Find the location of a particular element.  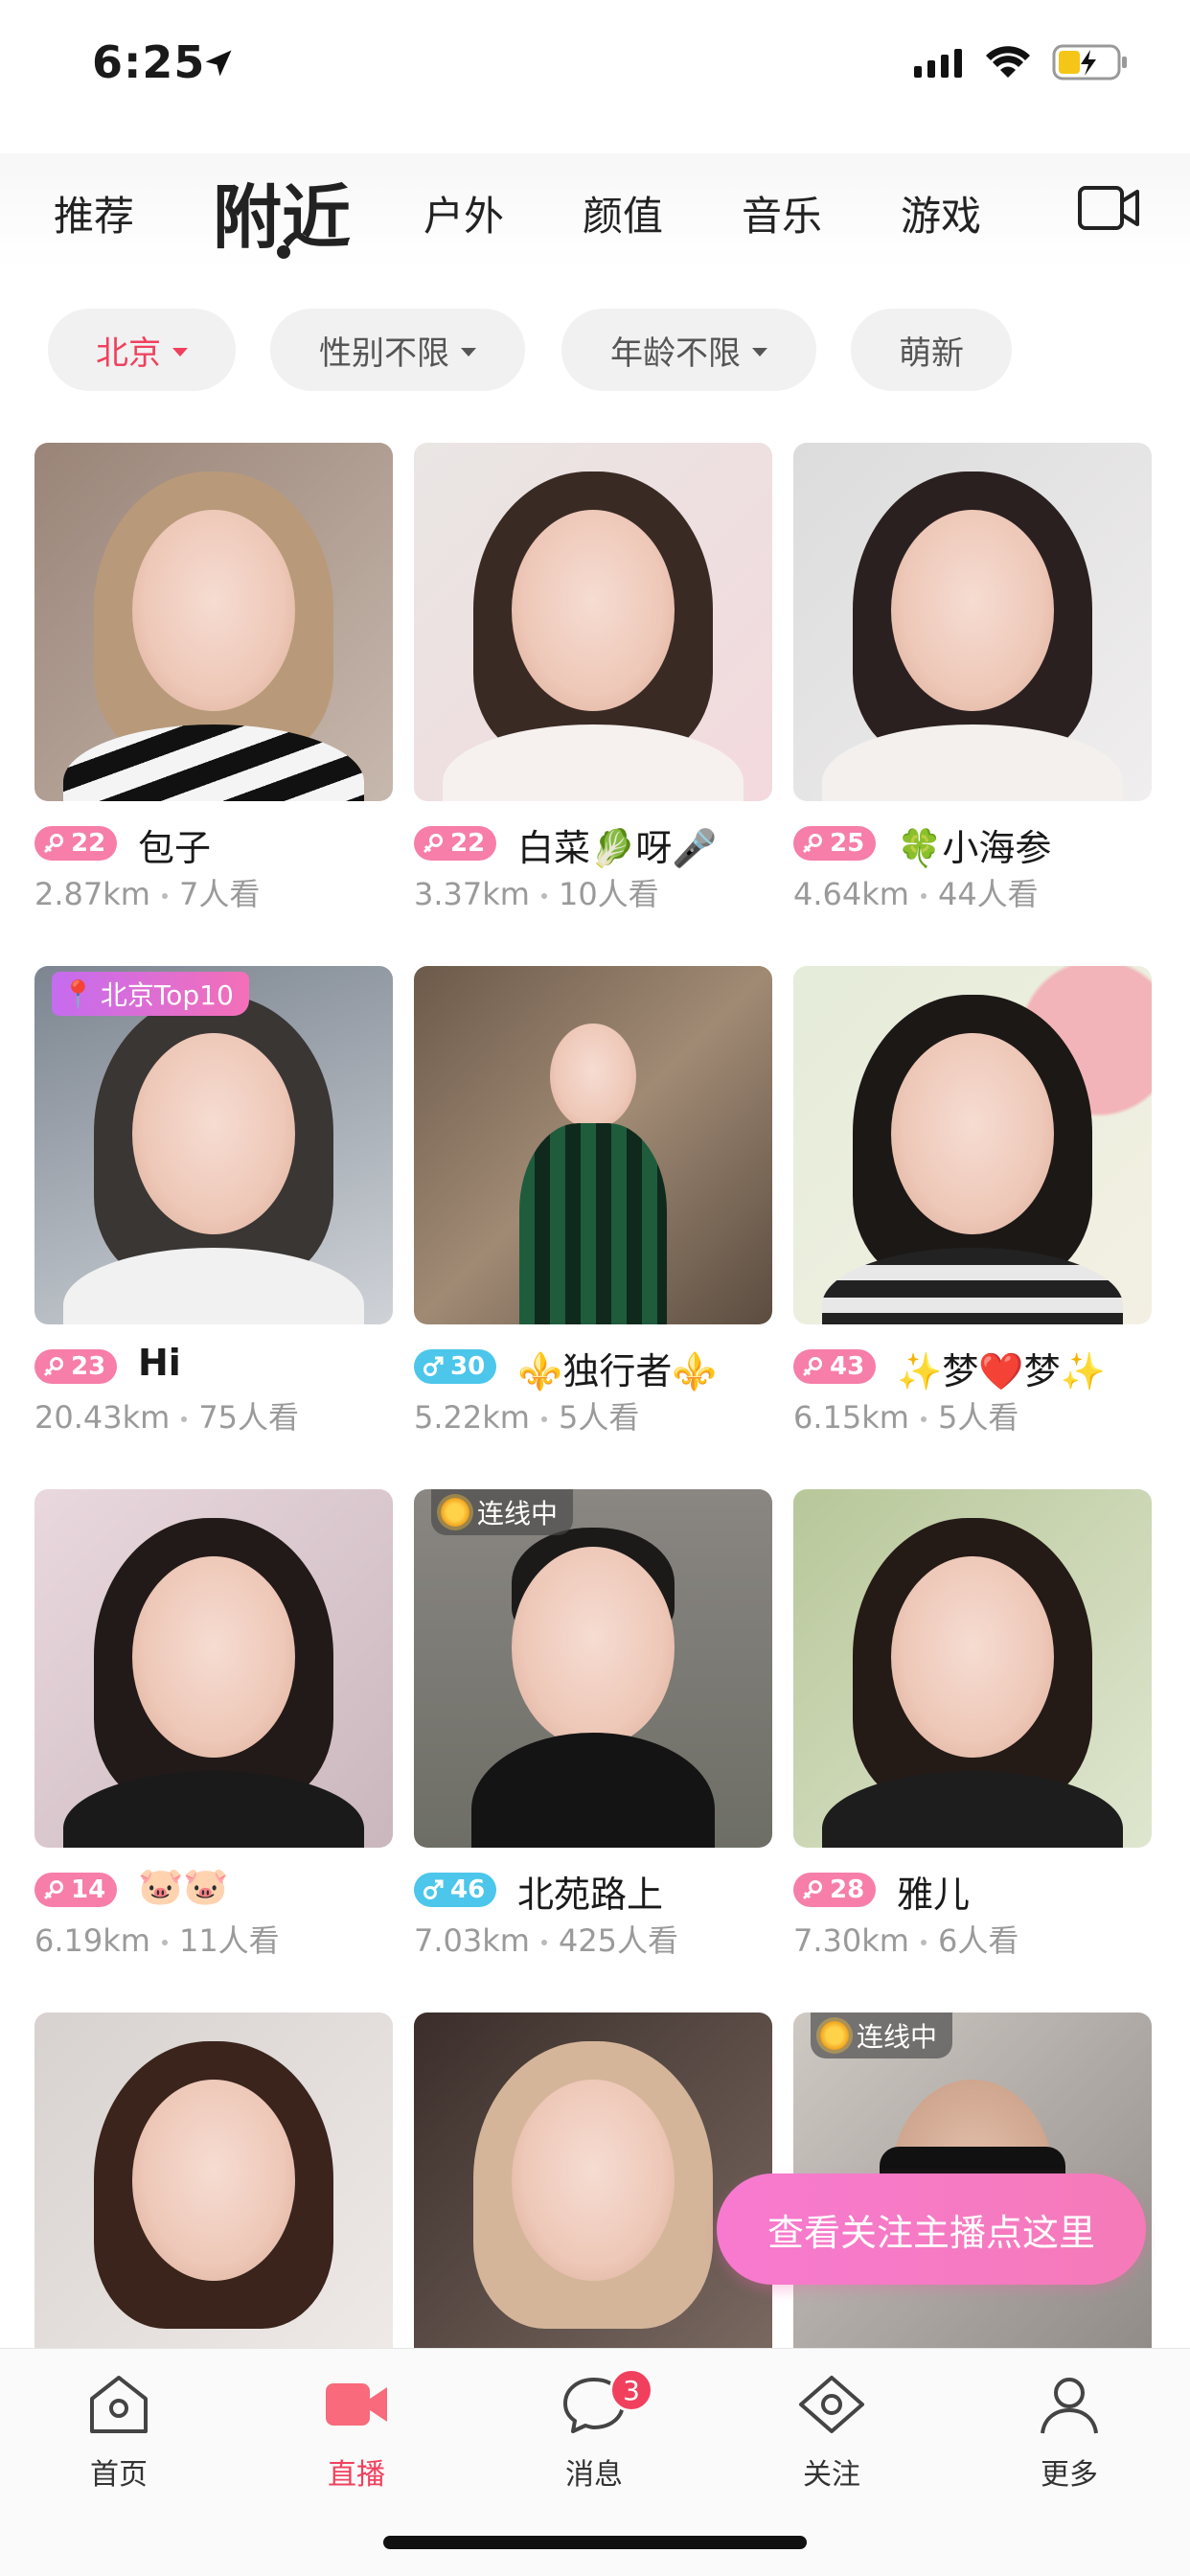

streamer-name: 包子 is located at coordinates (175, 848).